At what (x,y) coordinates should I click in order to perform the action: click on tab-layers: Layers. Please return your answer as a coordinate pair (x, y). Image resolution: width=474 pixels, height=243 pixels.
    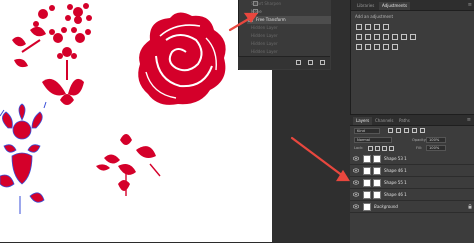
    Looking at the image, I should click on (363, 121).